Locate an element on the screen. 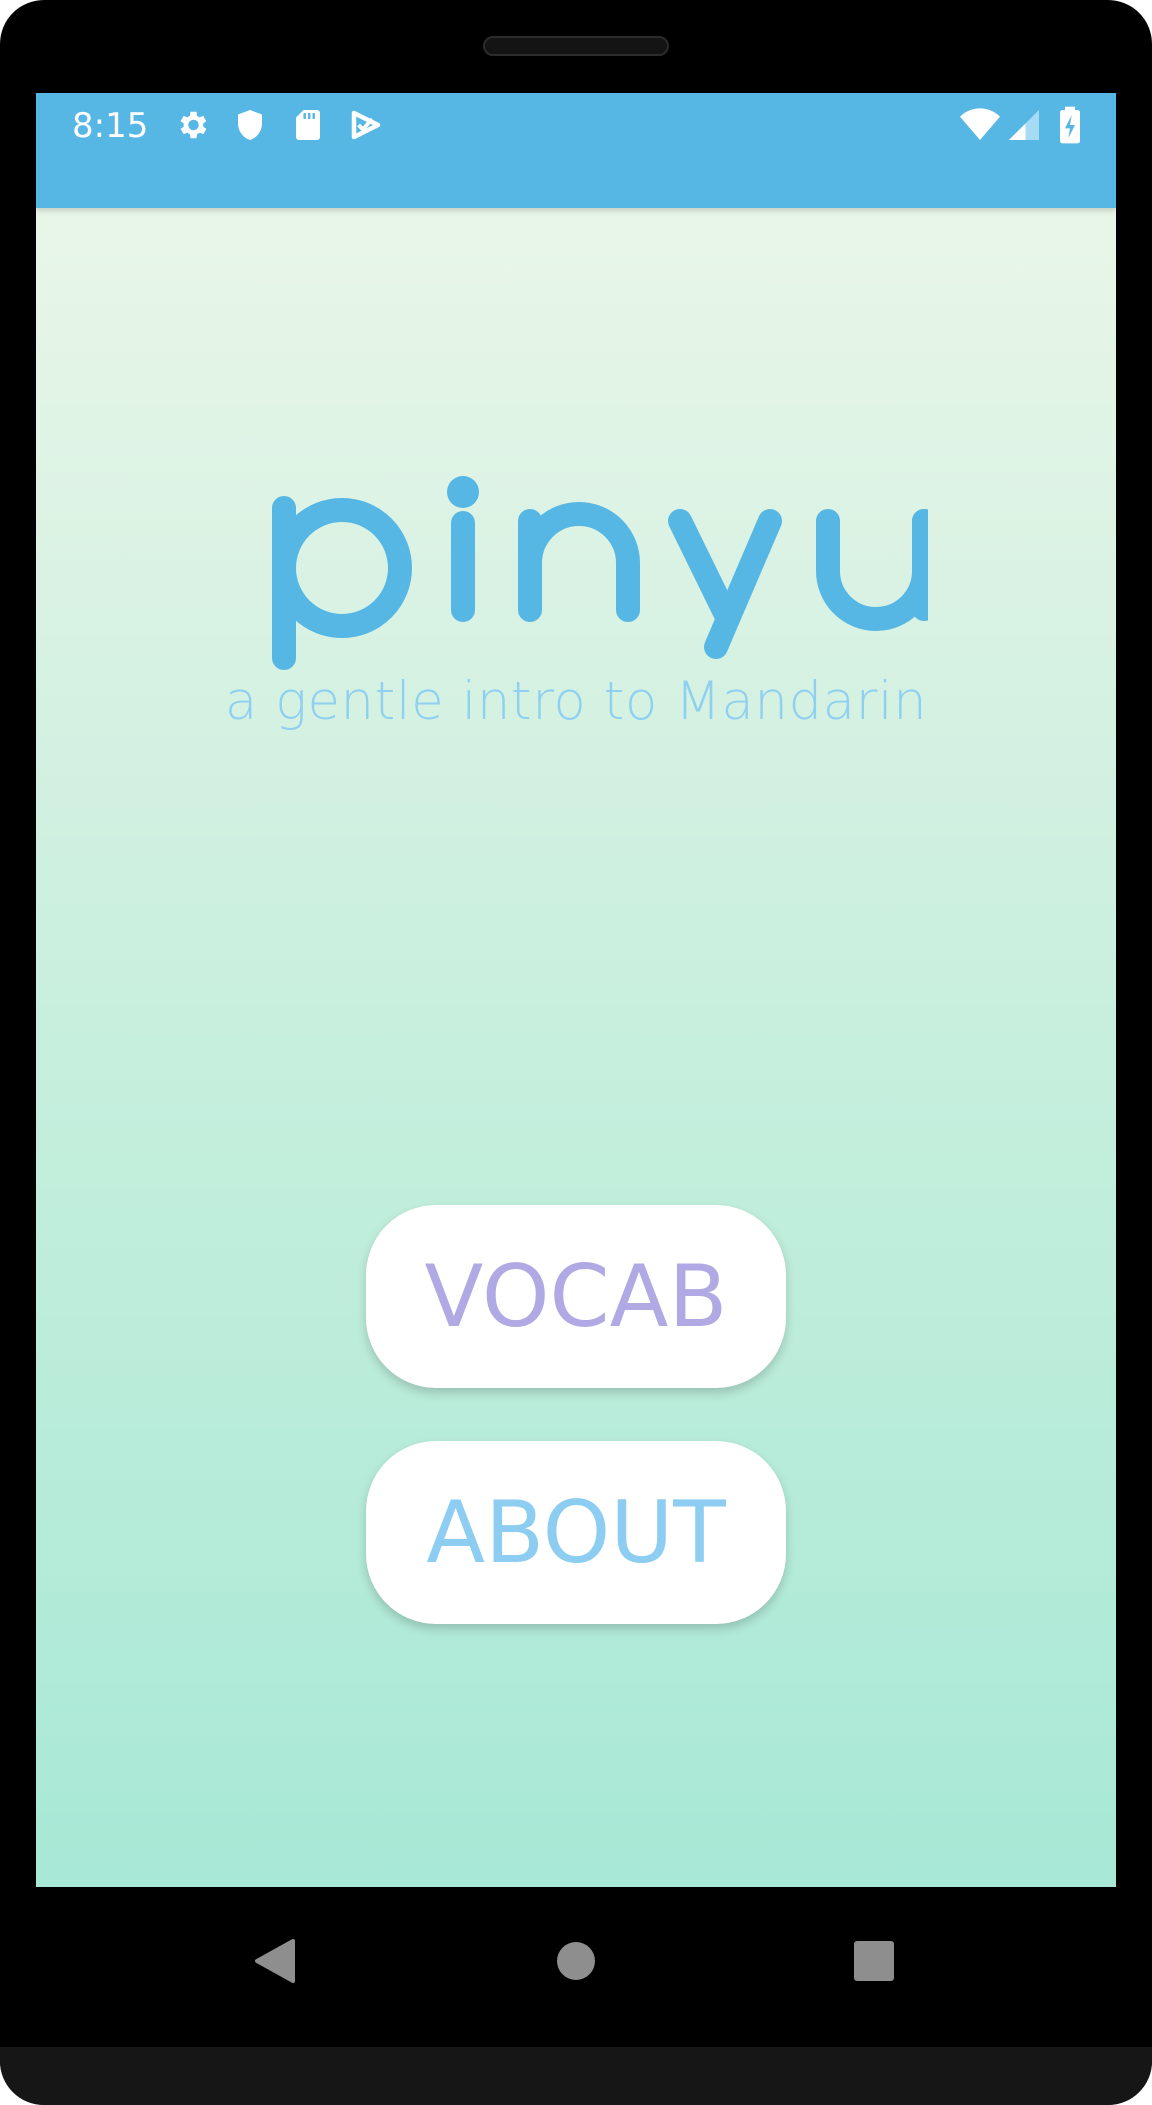 Image resolution: width=1152 pixels, height=2105 pixels. shield-icon is located at coordinates (250, 125).